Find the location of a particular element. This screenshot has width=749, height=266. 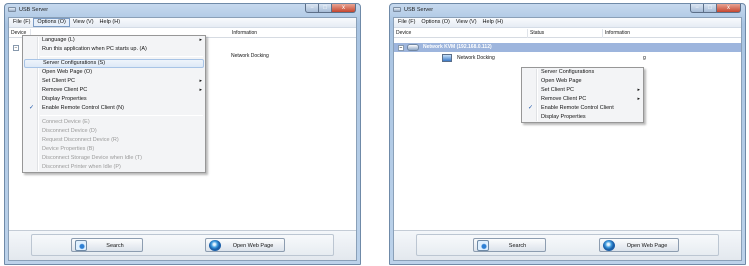

list-row-device: Network Docking g is located at coordinates (567, 58).